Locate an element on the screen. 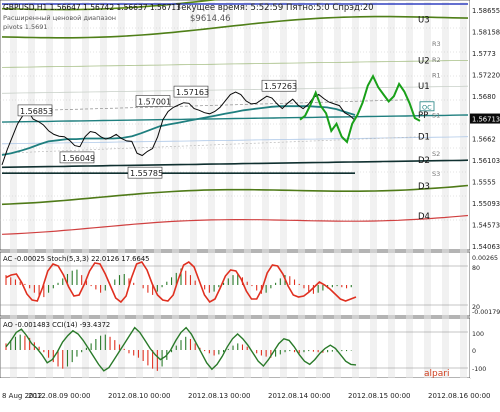 Image resolution: width=500 pixels, height=412 pixels. price-tick-label: 1.5680 is located at coordinates (484, 97).